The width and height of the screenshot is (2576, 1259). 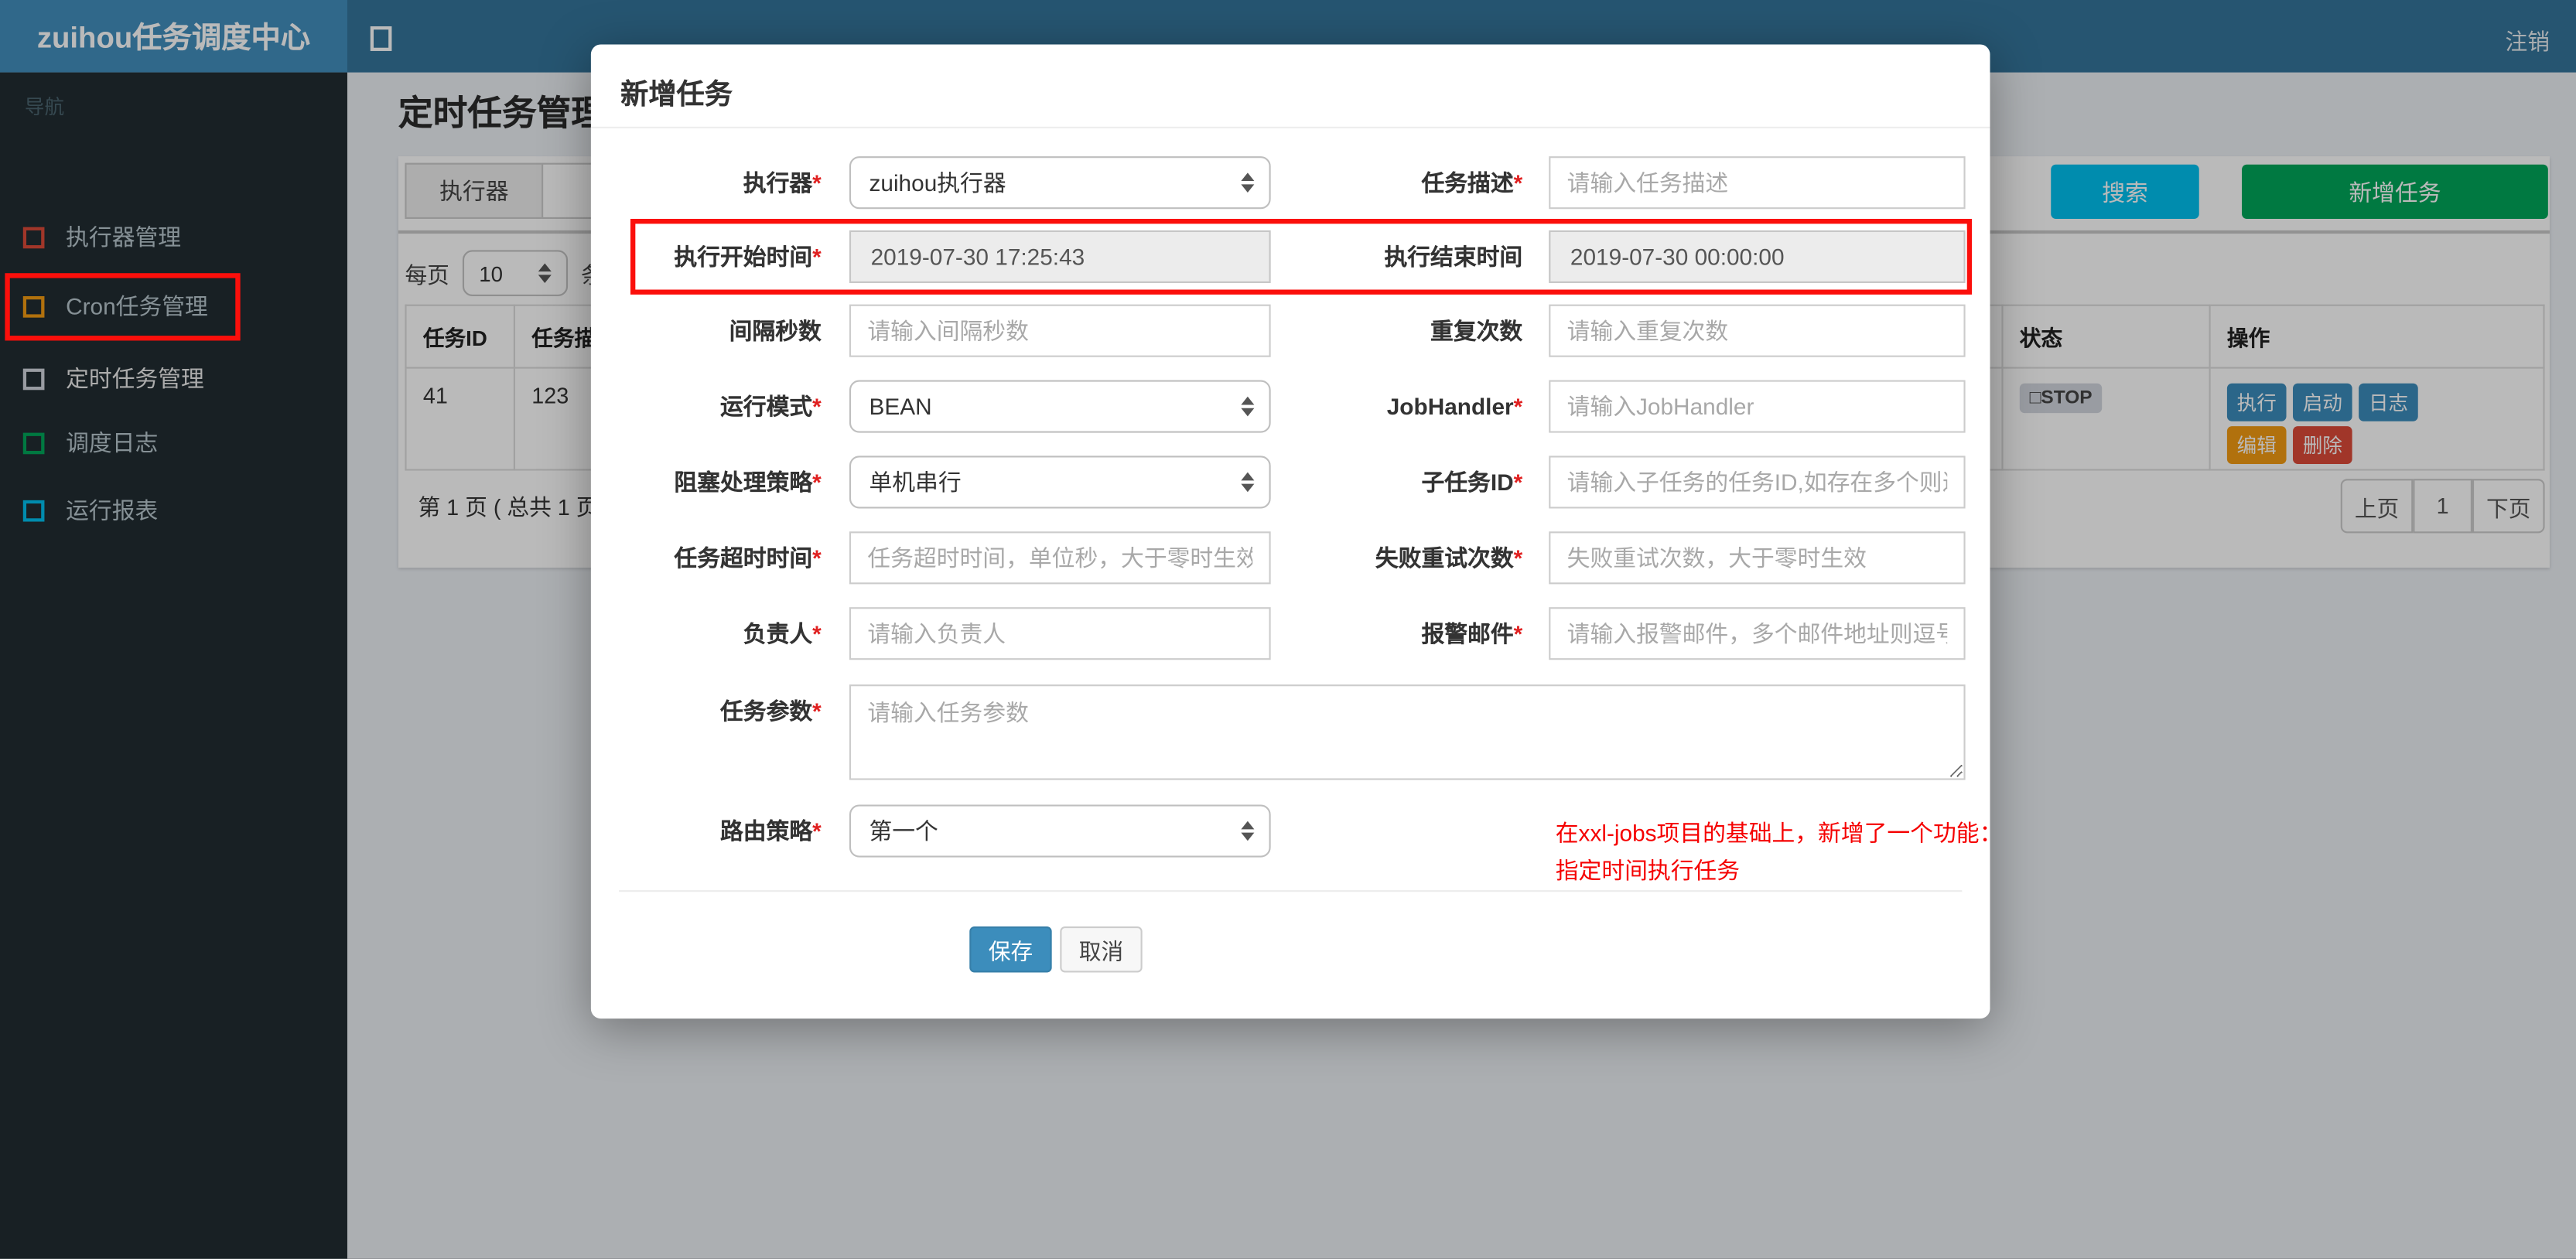 What do you see at coordinates (748, 557) in the screenshot?
I see `timeout-label: 任务超时时间*` at bounding box center [748, 557].